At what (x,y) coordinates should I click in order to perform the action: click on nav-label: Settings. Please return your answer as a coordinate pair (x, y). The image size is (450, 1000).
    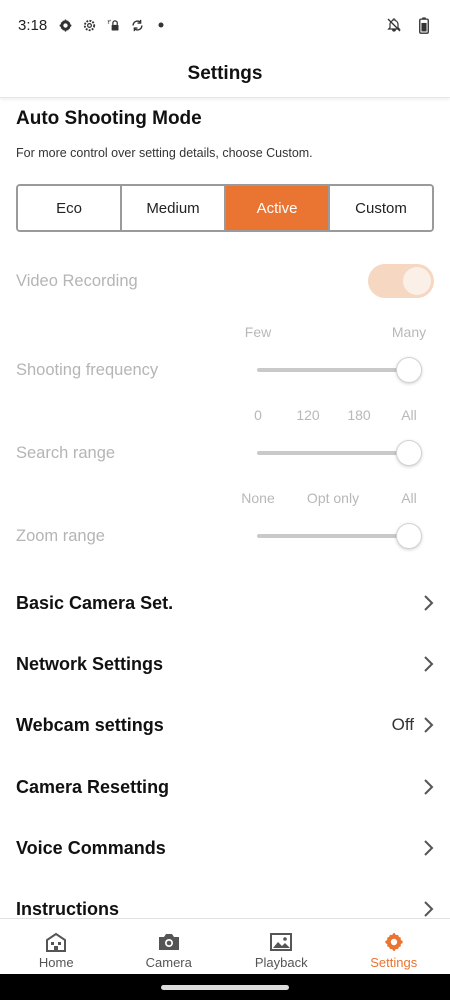
    Looking at the image, I should click on (394, 962).